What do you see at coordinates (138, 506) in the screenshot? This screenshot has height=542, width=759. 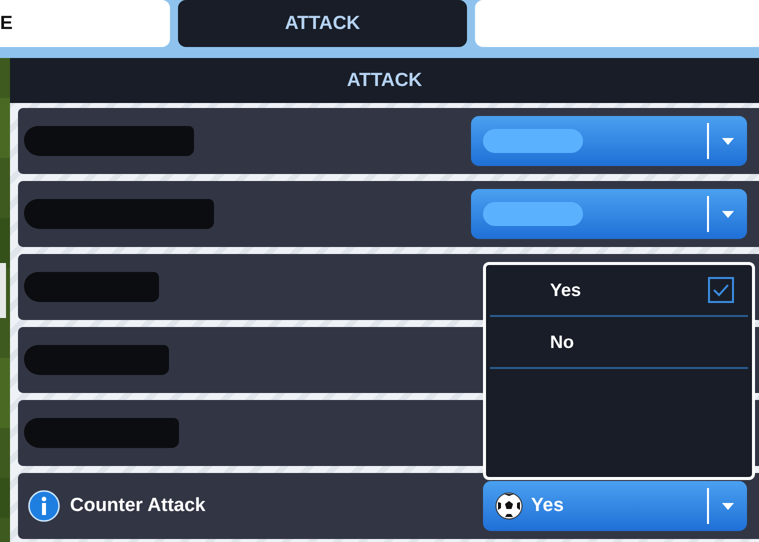 I see `setting-label: Counter Attack` at bounding box center [138, 506].